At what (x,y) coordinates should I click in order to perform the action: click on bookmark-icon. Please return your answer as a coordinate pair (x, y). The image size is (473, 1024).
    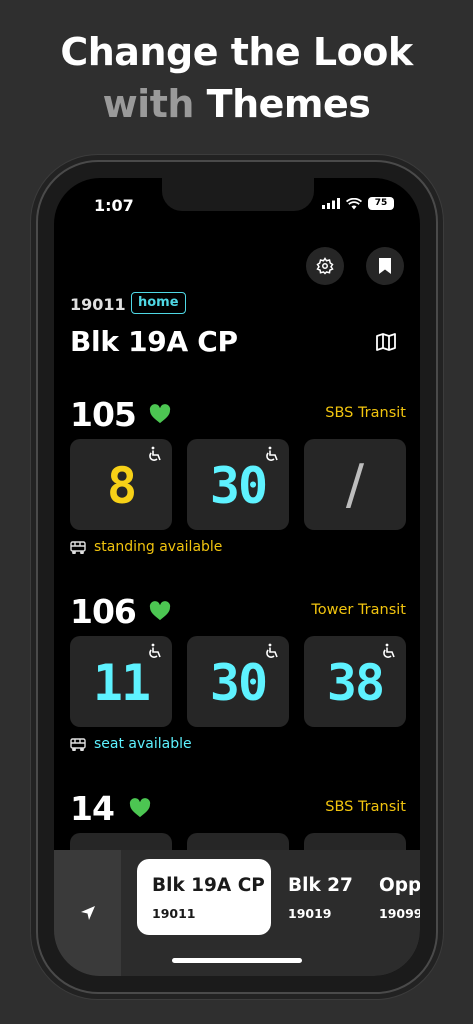
    Looking at the image, I should click on (385, 266).